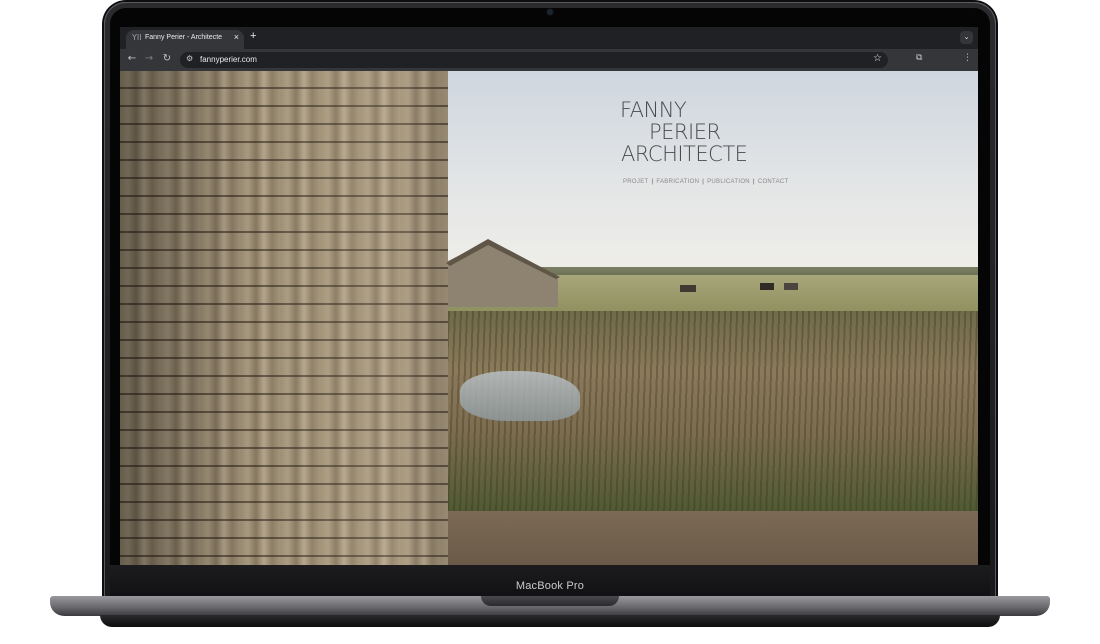  Describe the element at coordinates (550, 601) in the screenshot. I see `lid-opening-notch` at that location.